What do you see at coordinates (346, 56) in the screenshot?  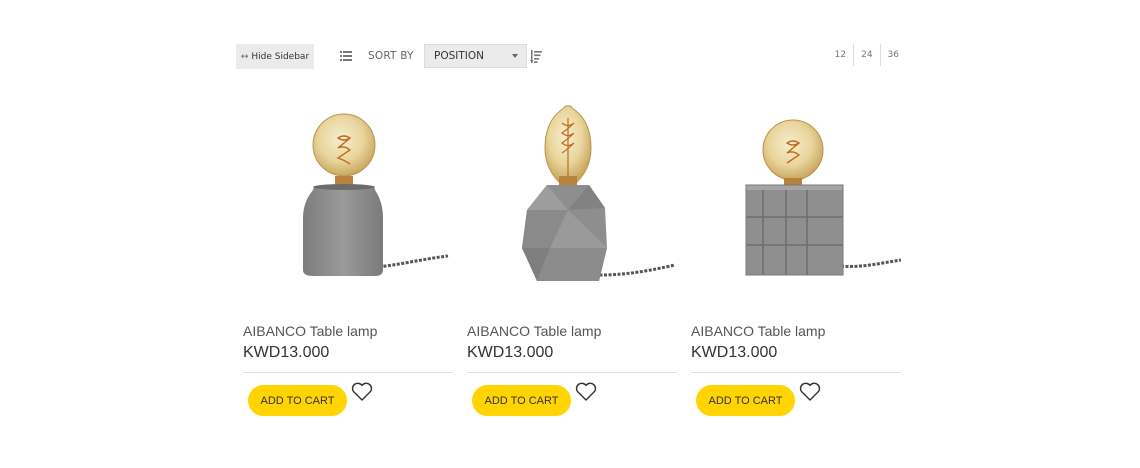 I see `list-view-icon` at bounding box center [346, 56].